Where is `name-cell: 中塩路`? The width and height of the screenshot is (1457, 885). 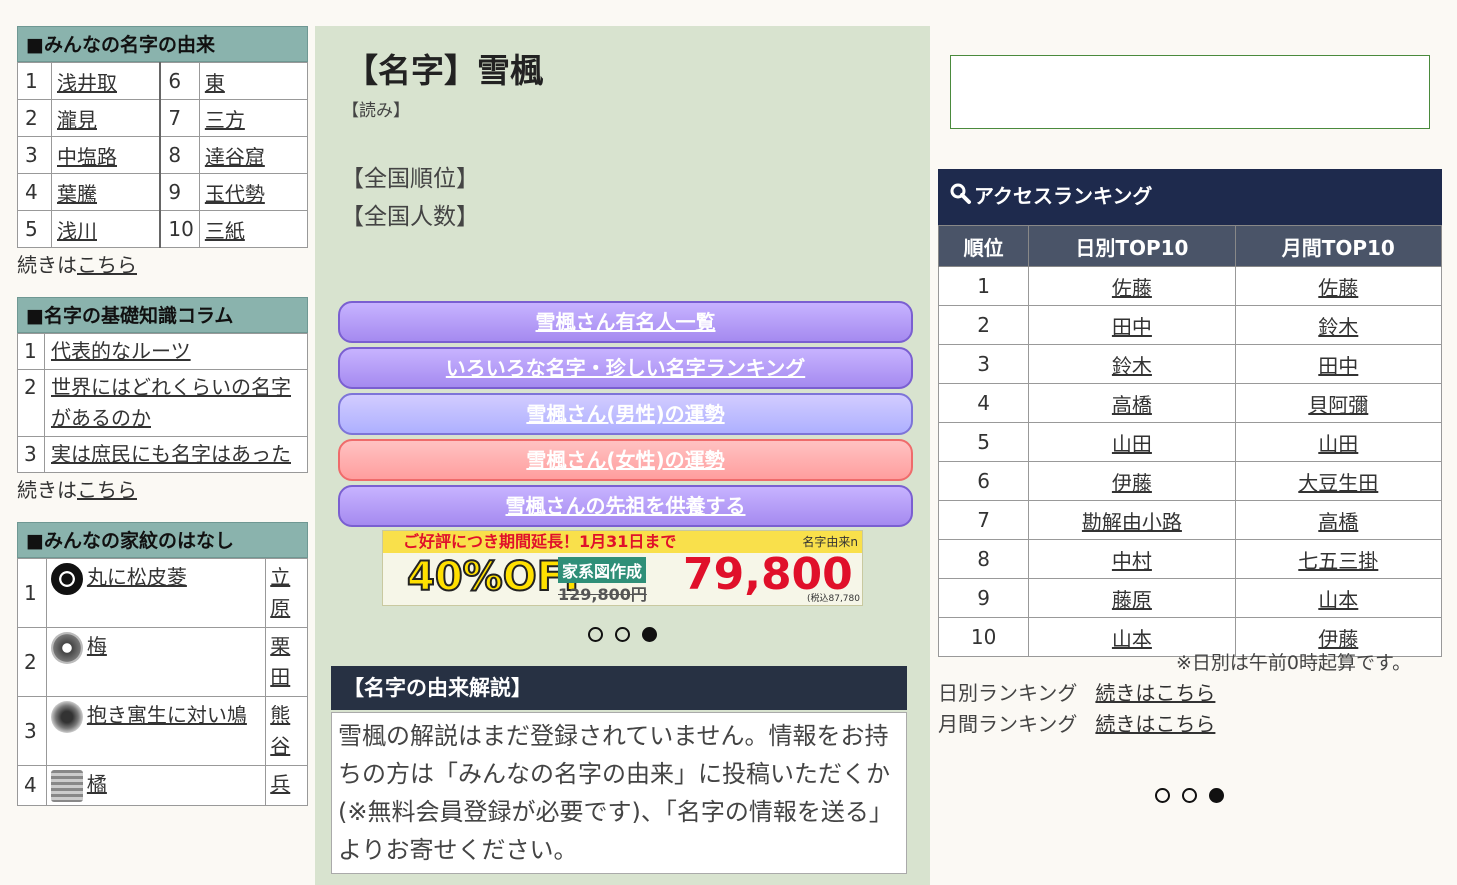 name-cell: 中塩路 is located at coordinates (106, 155).